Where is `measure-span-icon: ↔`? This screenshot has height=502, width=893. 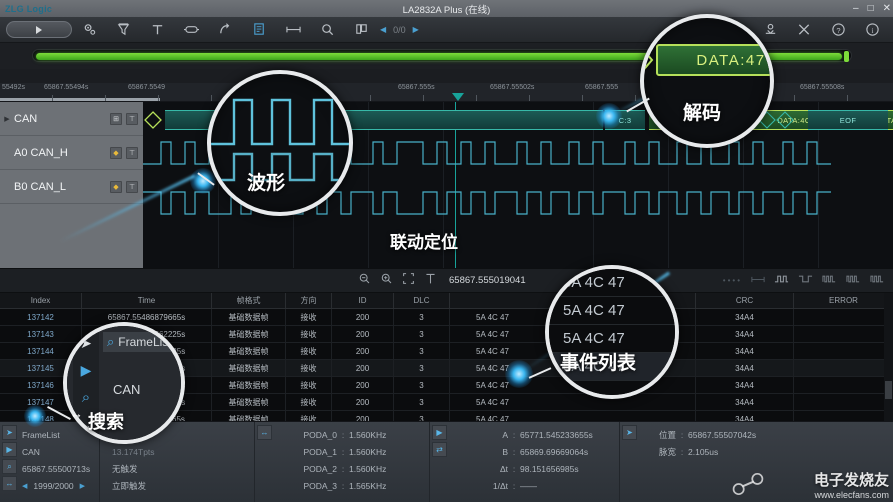
measure-span-icon: ↔ is located at coordinates (264, 432).